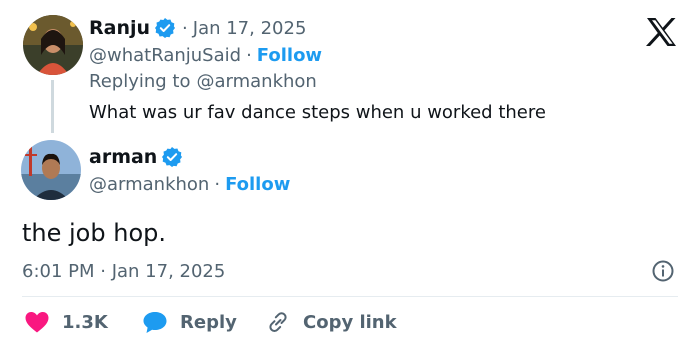 The width and height of the screenshot is (700, 350). Describe the element at coordinates (289, 55) in the screenshot. I see `parent-follow-button: Follow` at that location.